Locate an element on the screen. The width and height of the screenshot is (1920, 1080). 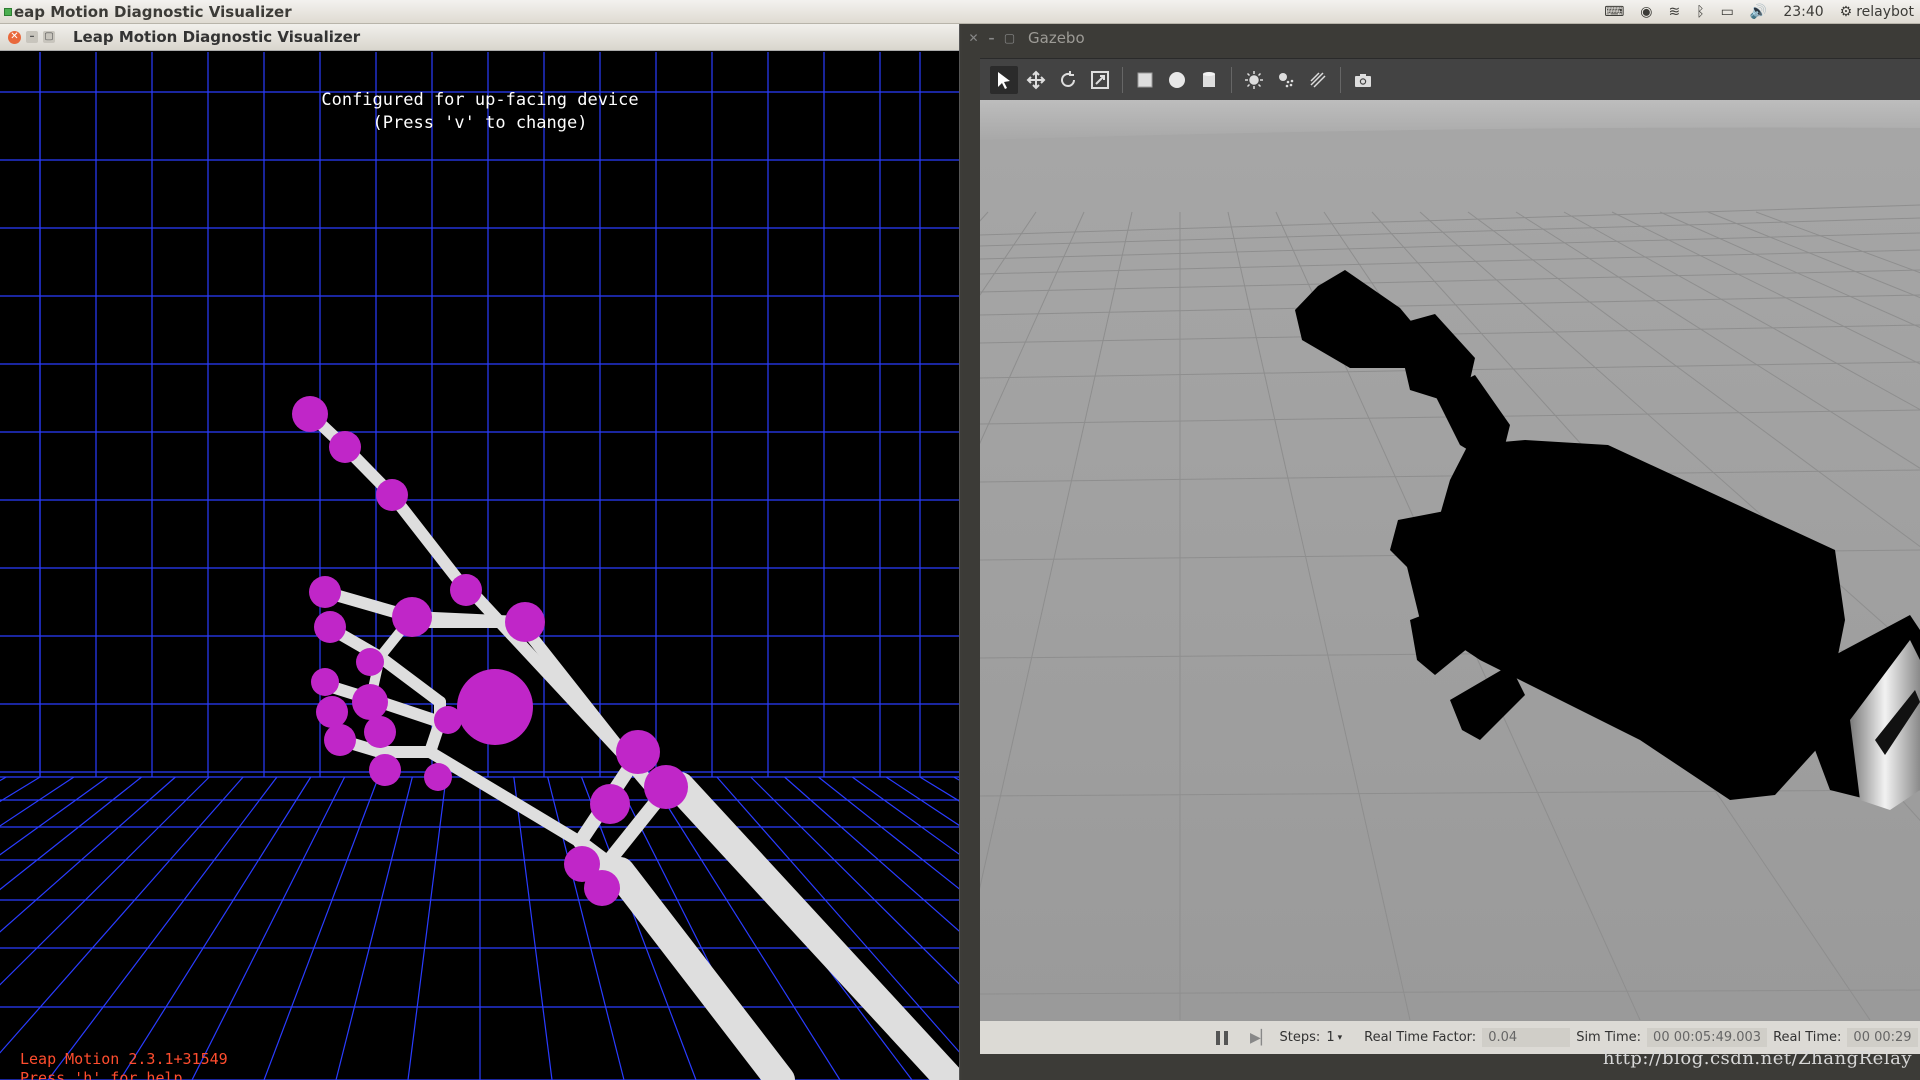
point-light-icon is located at coordinates (1254, 80).